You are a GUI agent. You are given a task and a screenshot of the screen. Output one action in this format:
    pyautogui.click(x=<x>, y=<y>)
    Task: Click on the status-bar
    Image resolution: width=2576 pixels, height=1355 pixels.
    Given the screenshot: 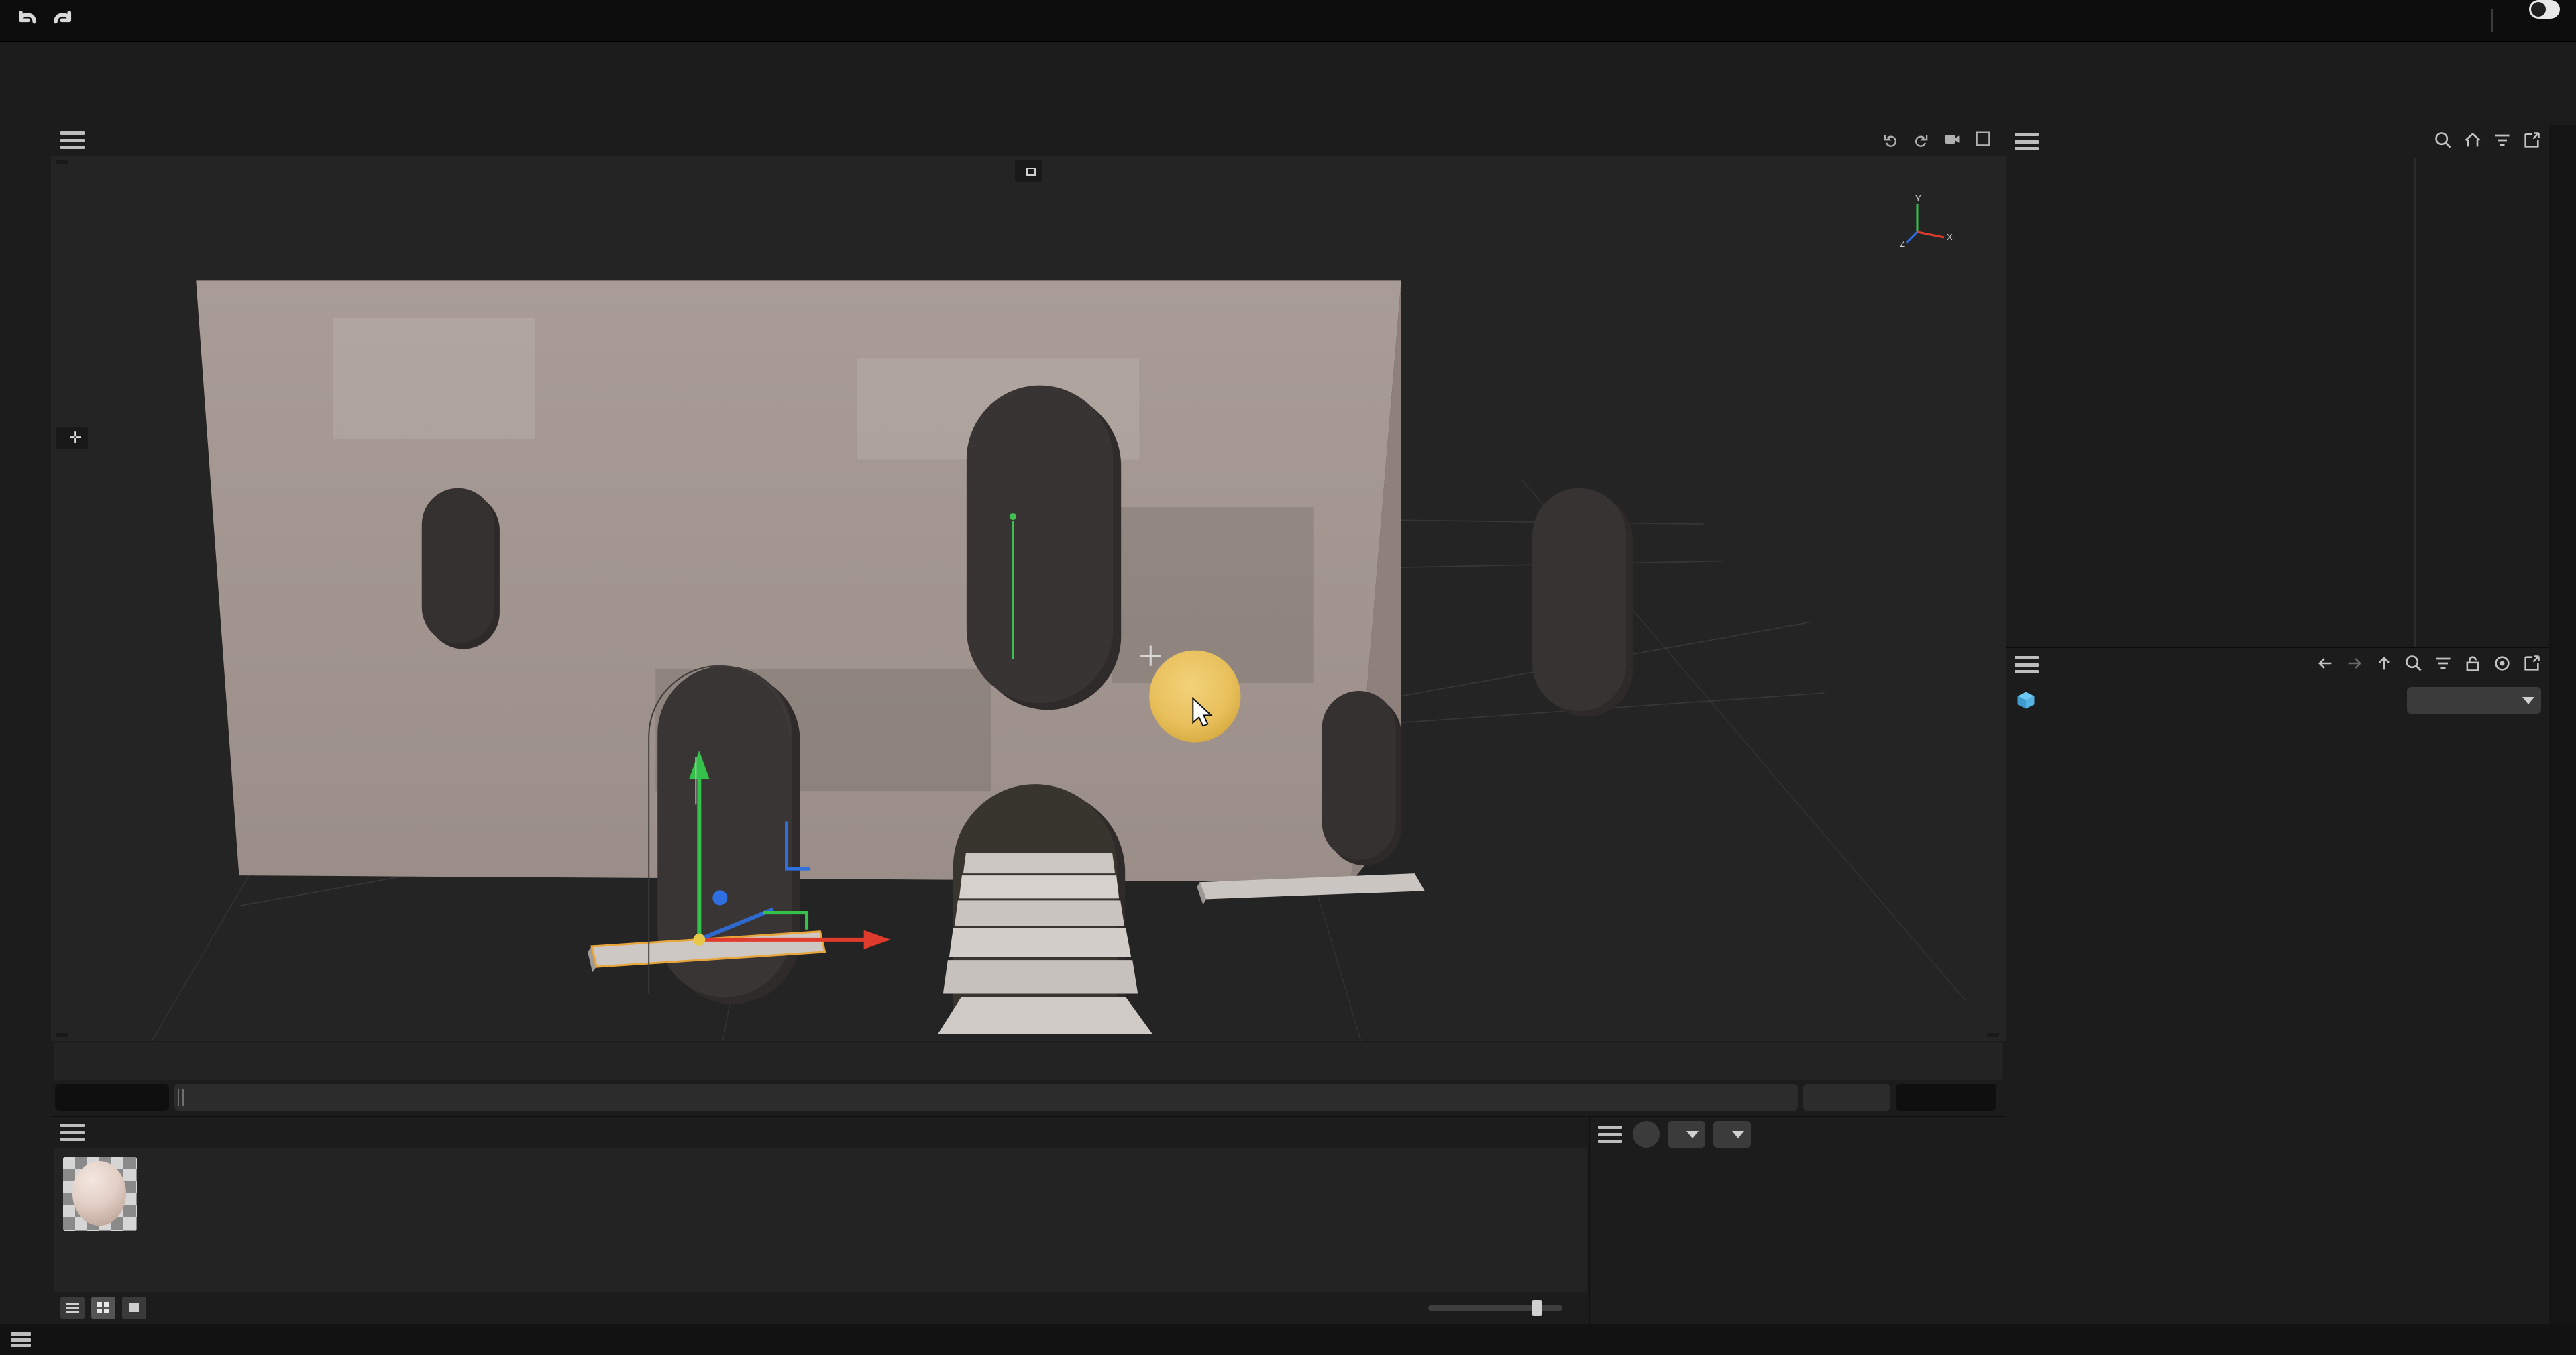 What is the action you would take?
    pyautogui.click(x=1288, y=1339)
    